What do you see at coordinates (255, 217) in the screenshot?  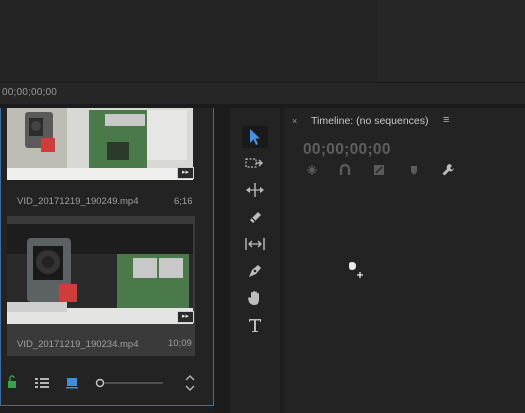 I see `razor-tool-icon` at bounding box center [255, 217].